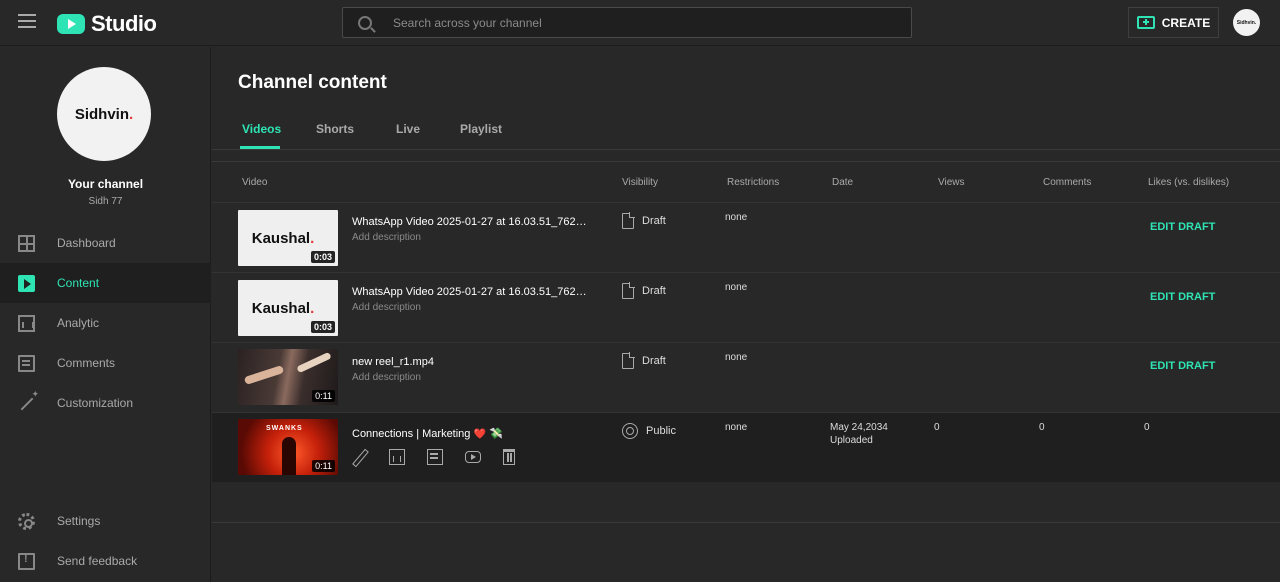 The height and width of the screenshot is (582, 1280). Describe the element at coordinates (288, 447) in the screenshot. I see `video-thumbnail: SWANKS 0:11` at that location.